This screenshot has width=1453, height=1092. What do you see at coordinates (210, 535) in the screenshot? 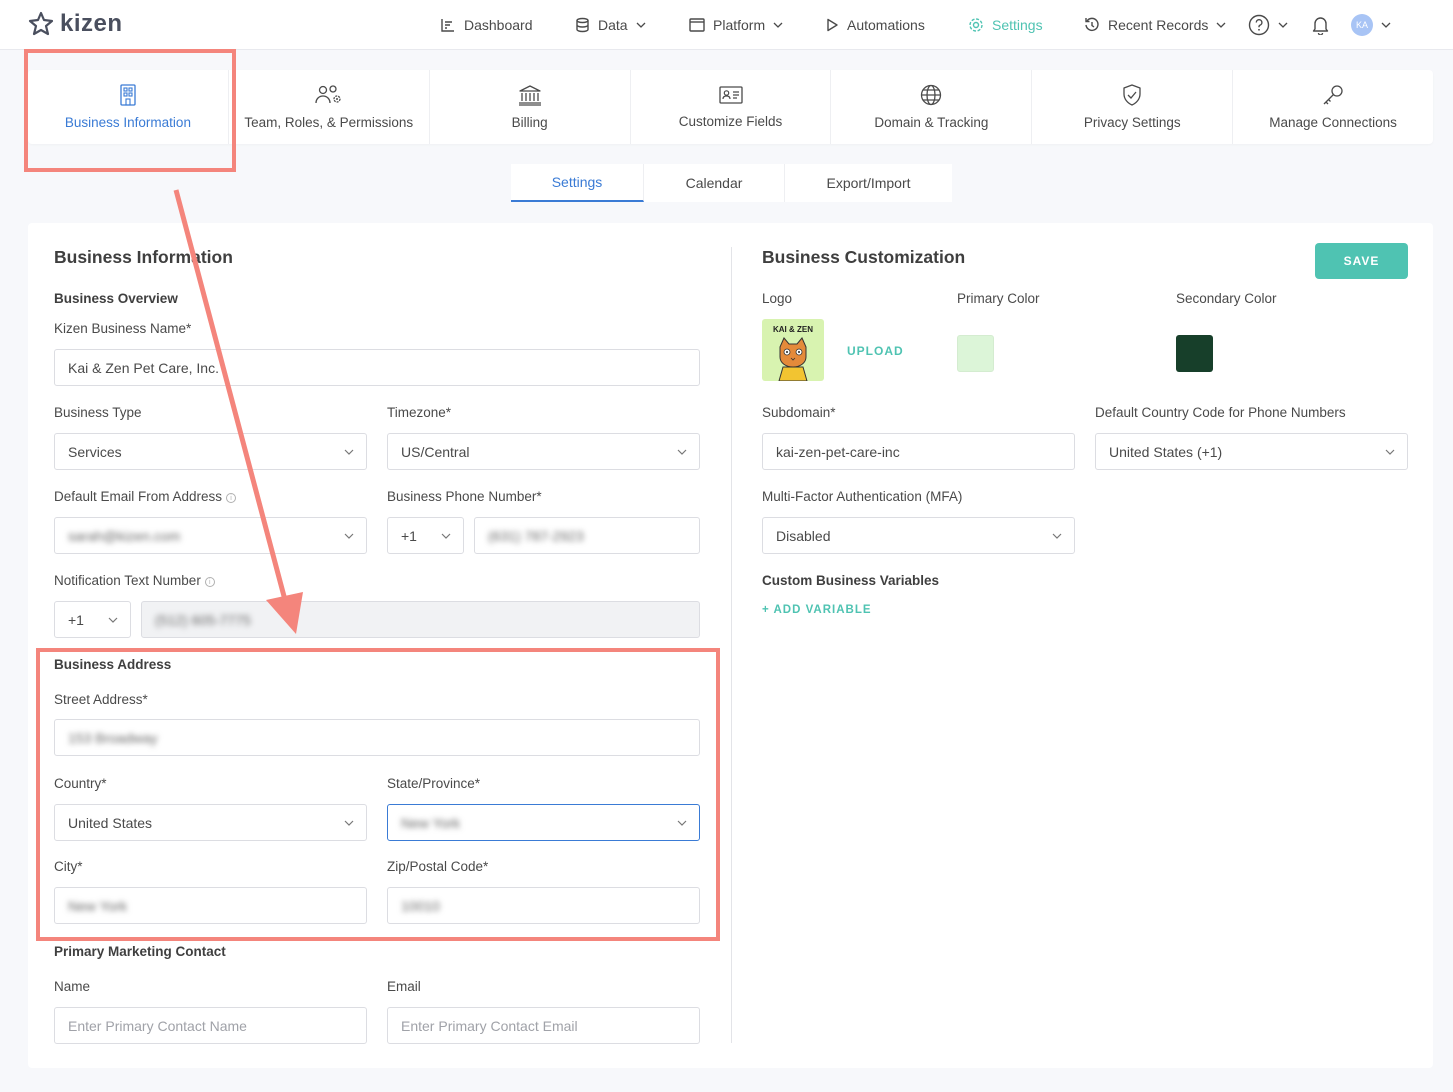
I see `email-from-select: sarah@kizen.com` at bounding box center [210, 535].